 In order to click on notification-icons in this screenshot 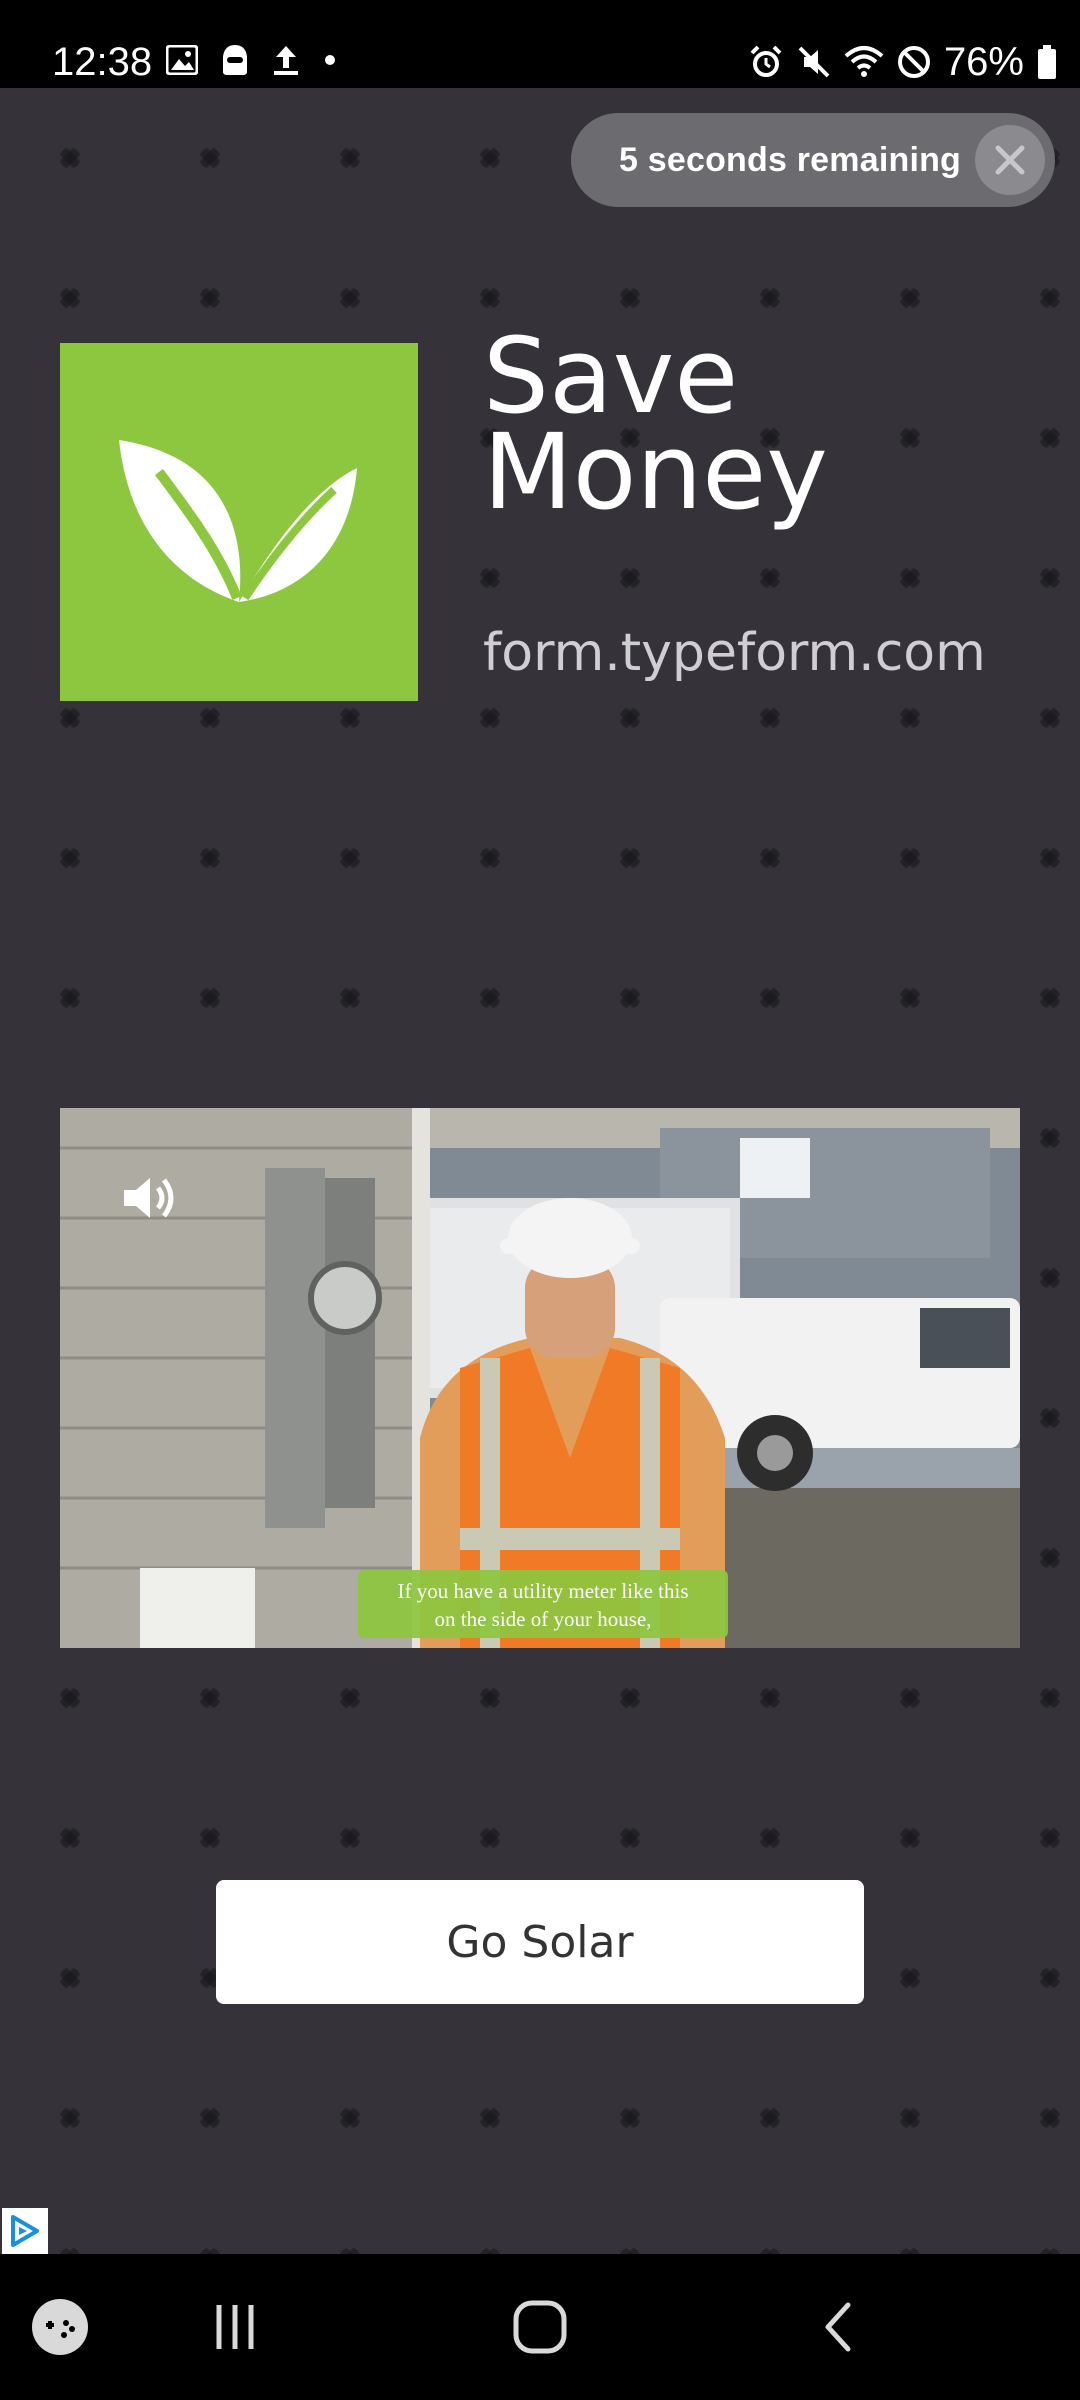, I will do `click(252, 60)`.